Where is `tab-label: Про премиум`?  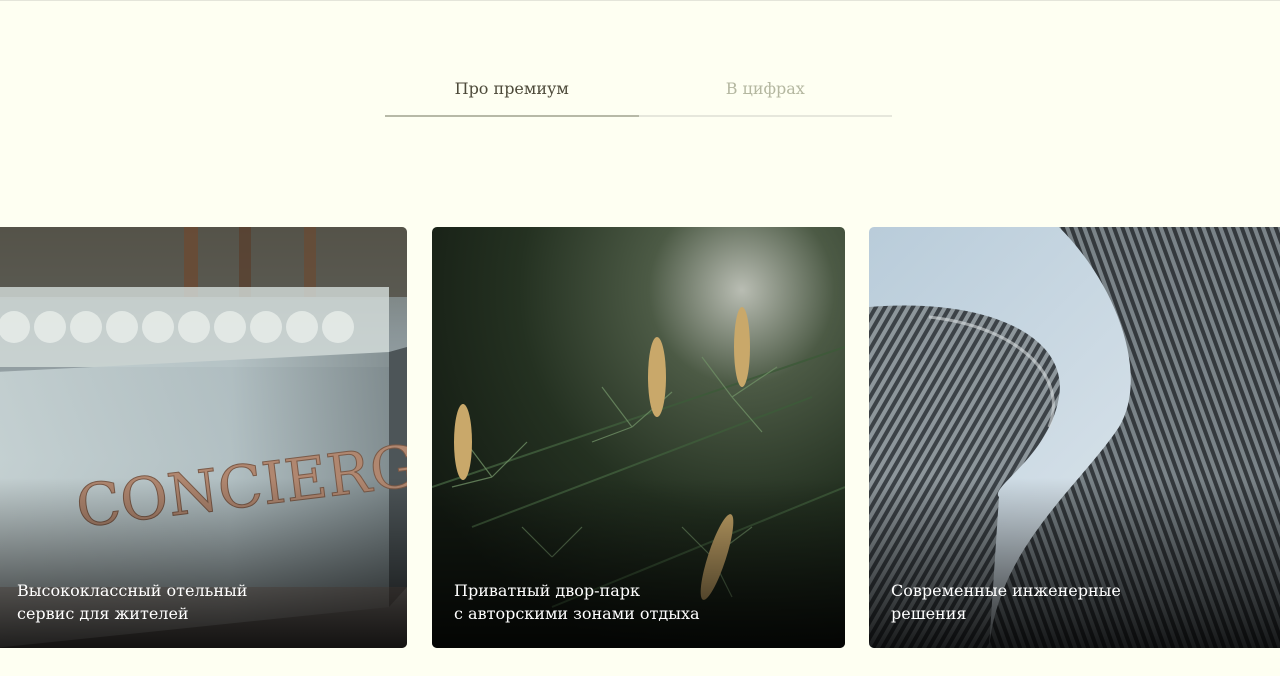
tab-label: Про премиум is located at coordinates (511, 88).